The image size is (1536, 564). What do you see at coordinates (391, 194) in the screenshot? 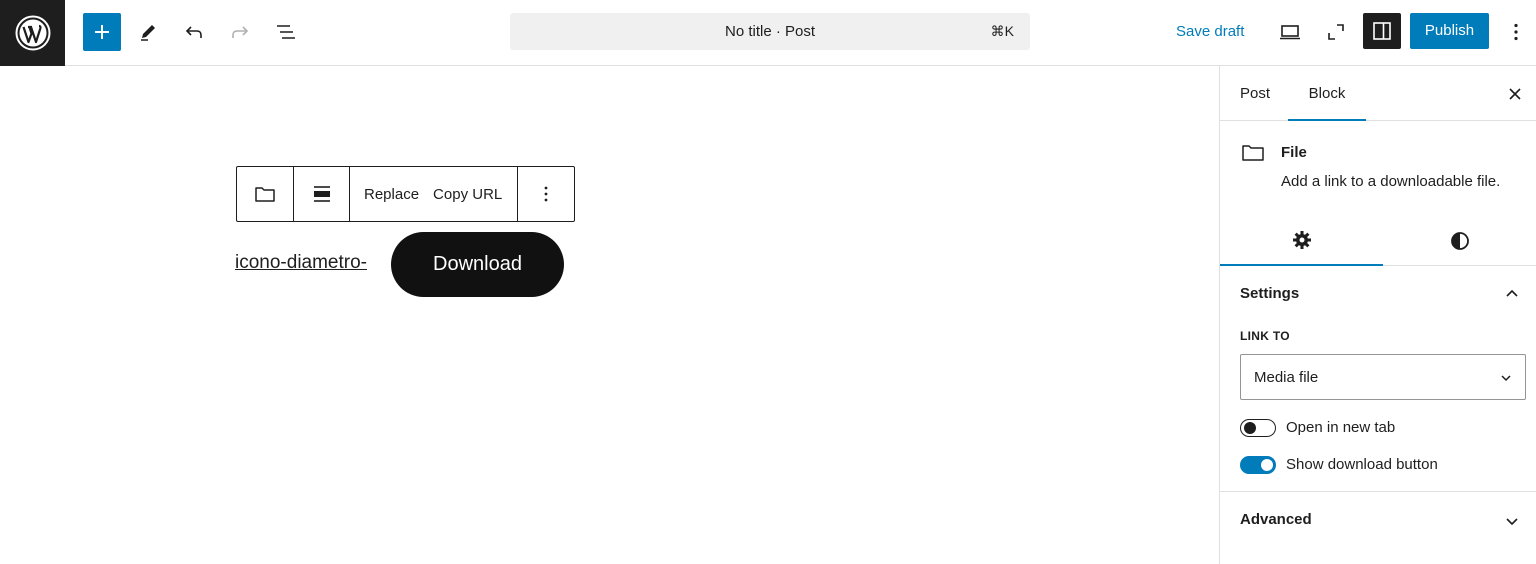
I see `replace-button: Replace` at bounding box center [391, 194].